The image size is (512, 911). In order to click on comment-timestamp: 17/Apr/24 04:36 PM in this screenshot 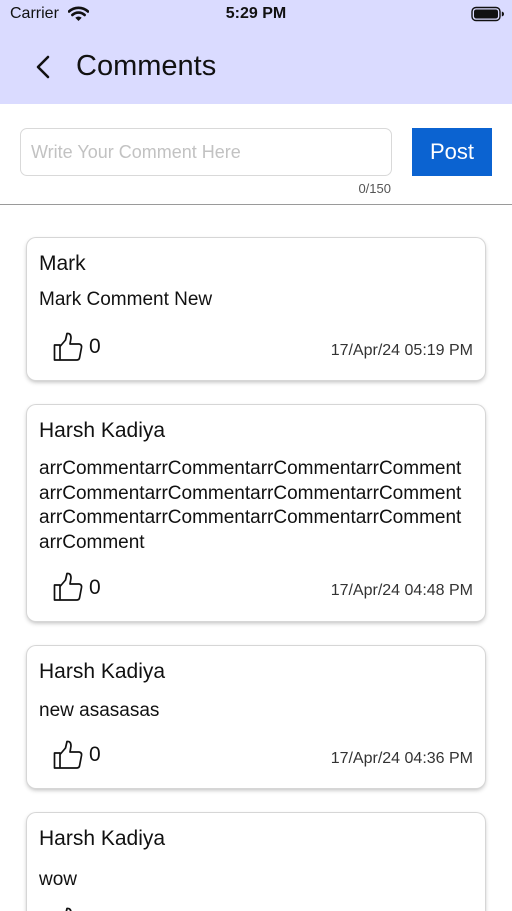, I will do `click(401, 758)`.